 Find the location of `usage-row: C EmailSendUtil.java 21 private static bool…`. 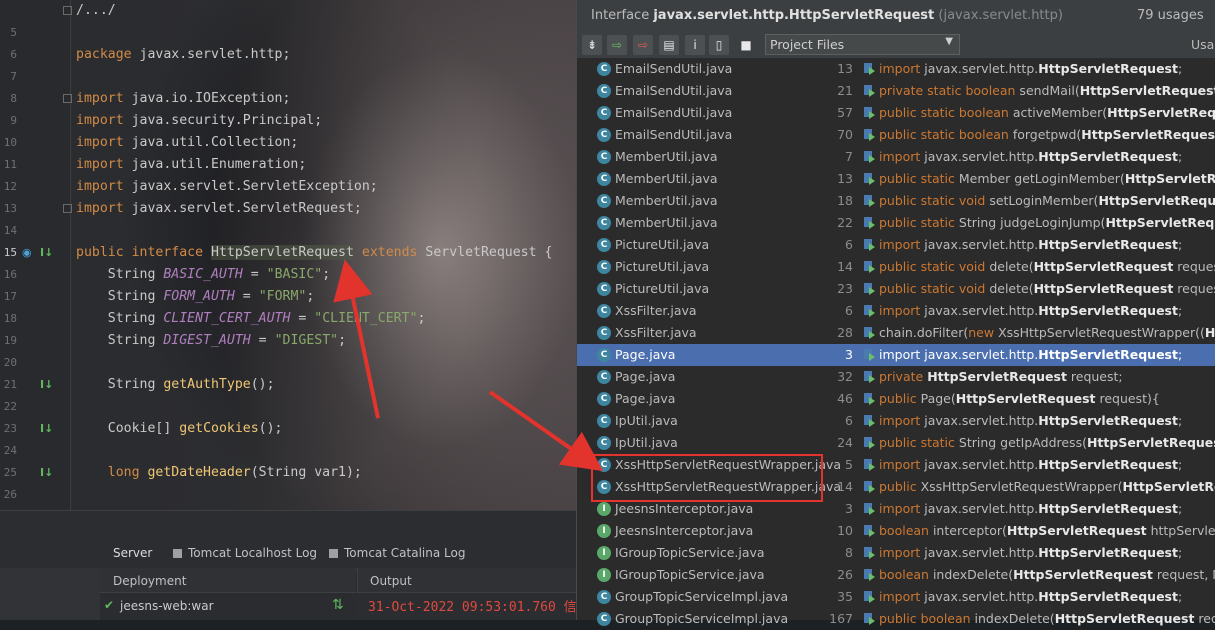

usage-row: C EmailSendUtil.java 21 private static bool… is located at coordinates (896, 91).